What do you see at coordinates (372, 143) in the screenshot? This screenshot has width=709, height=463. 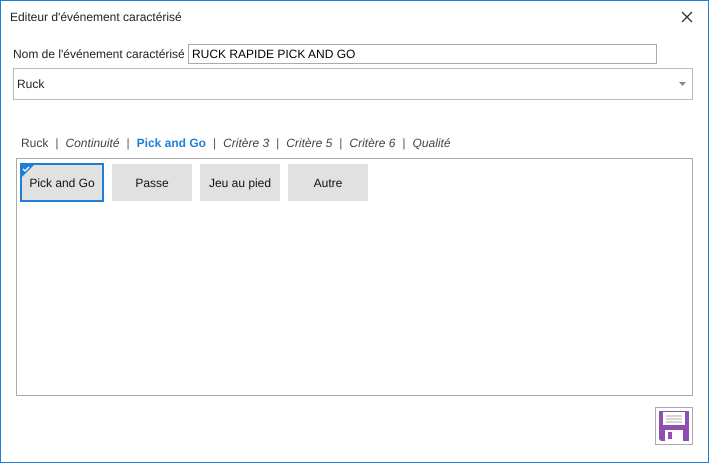 I see `tab: Critère 6` at bounding box center [372, 143].